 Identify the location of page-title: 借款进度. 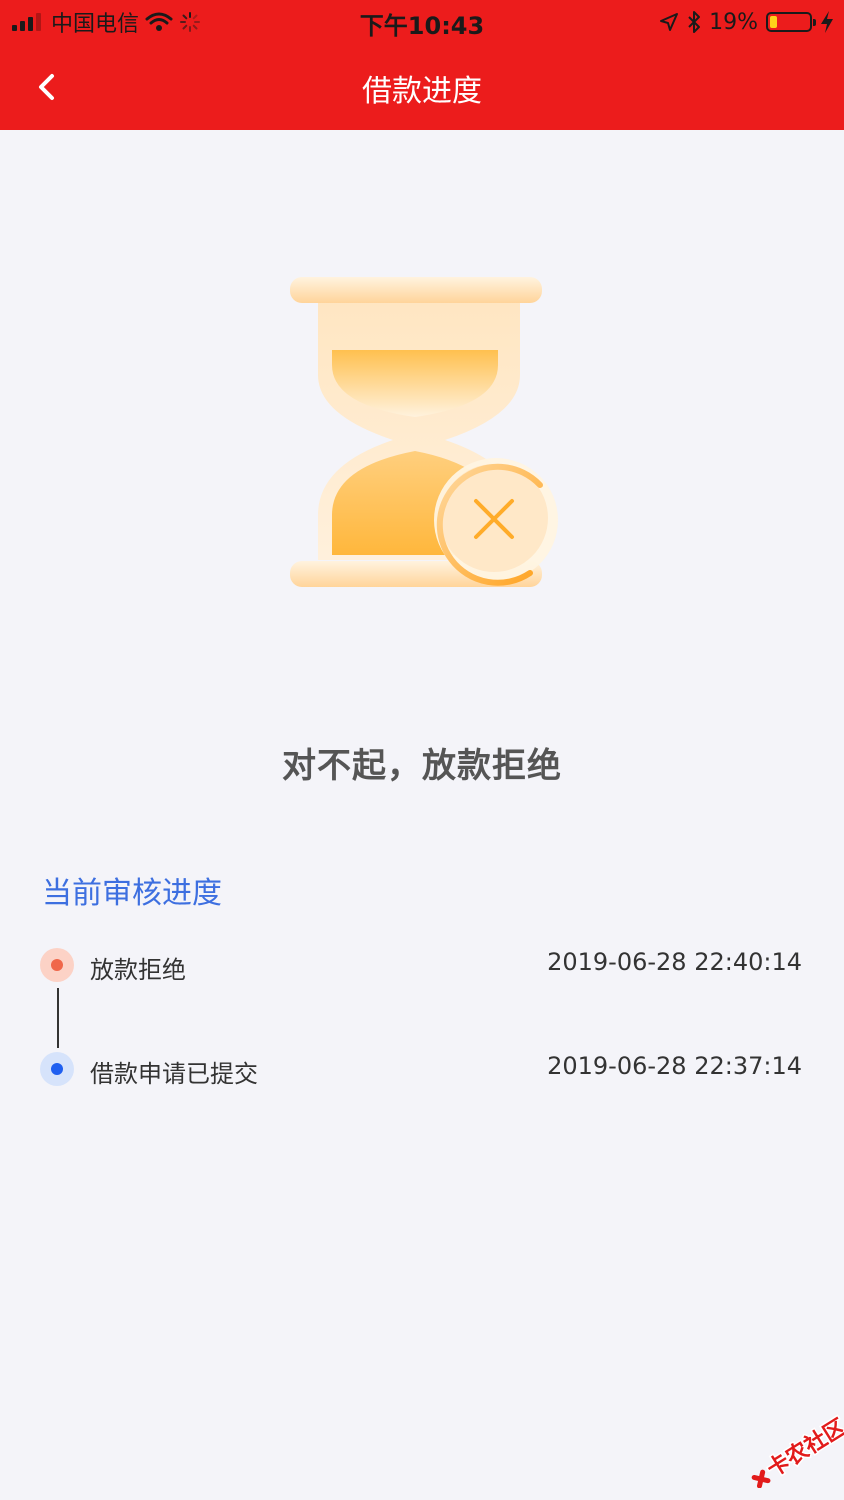
(422, 91).